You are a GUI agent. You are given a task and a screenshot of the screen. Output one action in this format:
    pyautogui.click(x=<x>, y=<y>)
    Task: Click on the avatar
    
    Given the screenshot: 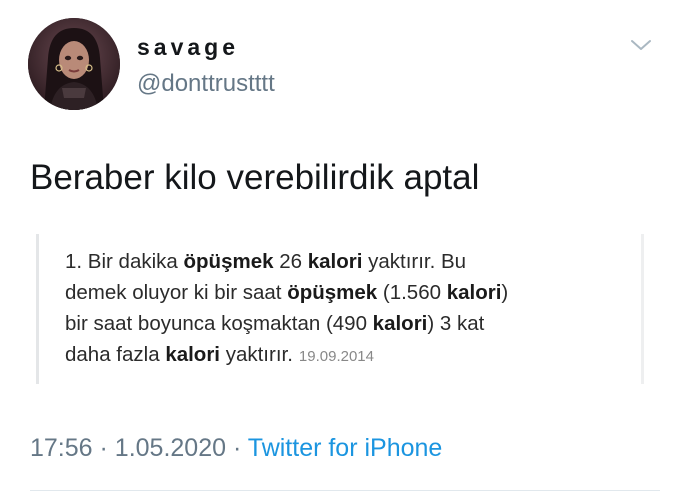 What is the action you would take?
    pyautogui.click(x=74, y=64)
    